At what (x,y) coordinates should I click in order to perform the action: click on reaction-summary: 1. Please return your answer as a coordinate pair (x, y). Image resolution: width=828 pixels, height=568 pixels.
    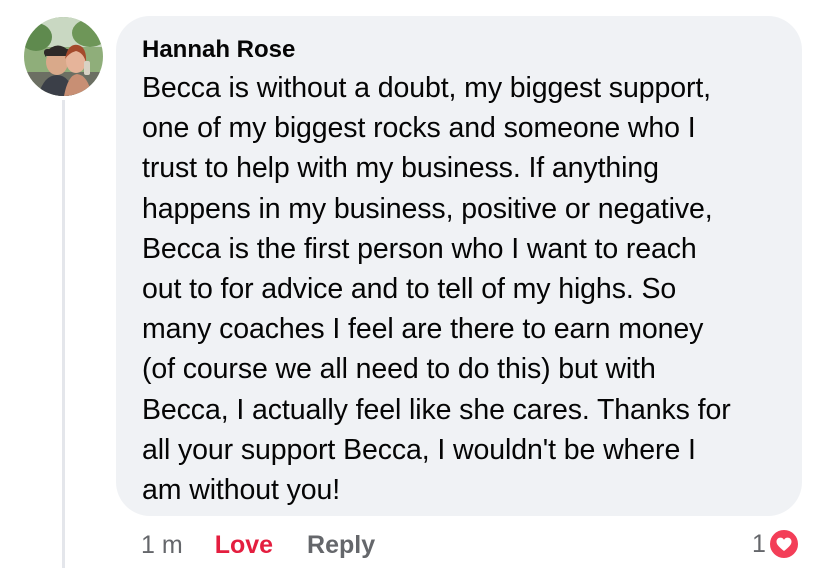
    Looking at the image, I should click on (776, 544).